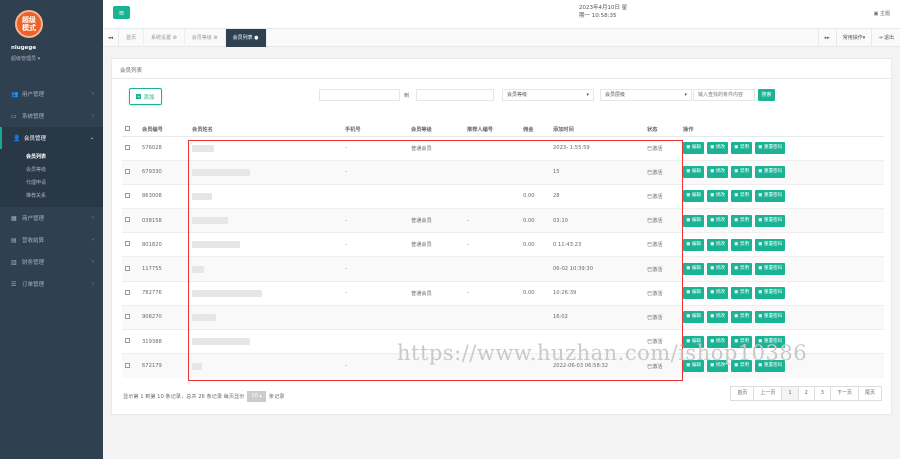  What do you see at coordinates (805, 393) in the screenshot?
I see `page-button: 2` at bounding box center [805, 393].